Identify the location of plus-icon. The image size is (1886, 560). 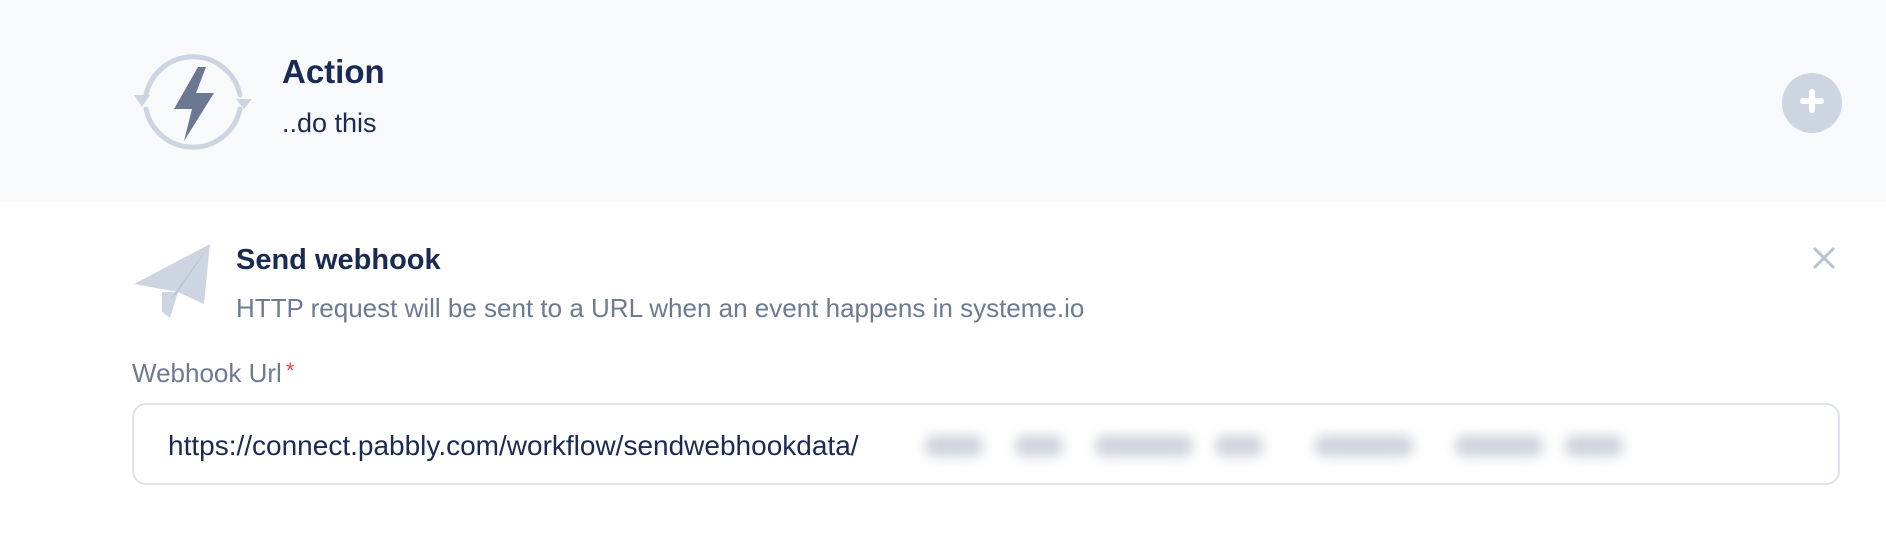
(1812, 103).